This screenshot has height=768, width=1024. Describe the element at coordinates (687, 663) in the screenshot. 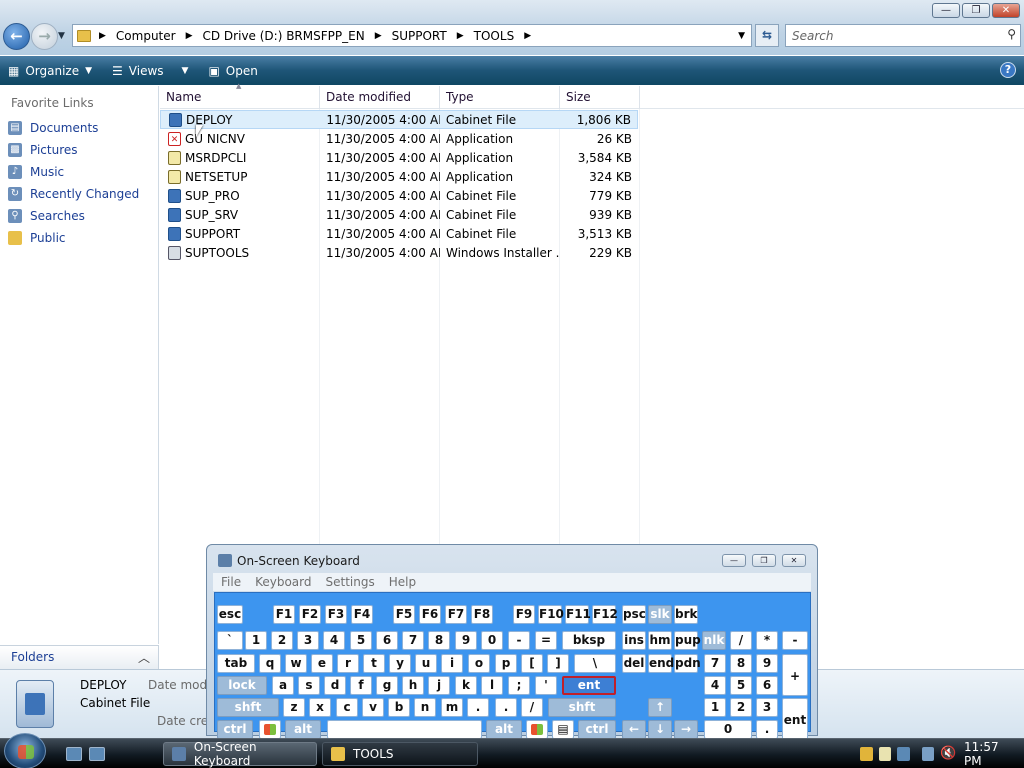

I see `key-pdn: pdn` at that location.